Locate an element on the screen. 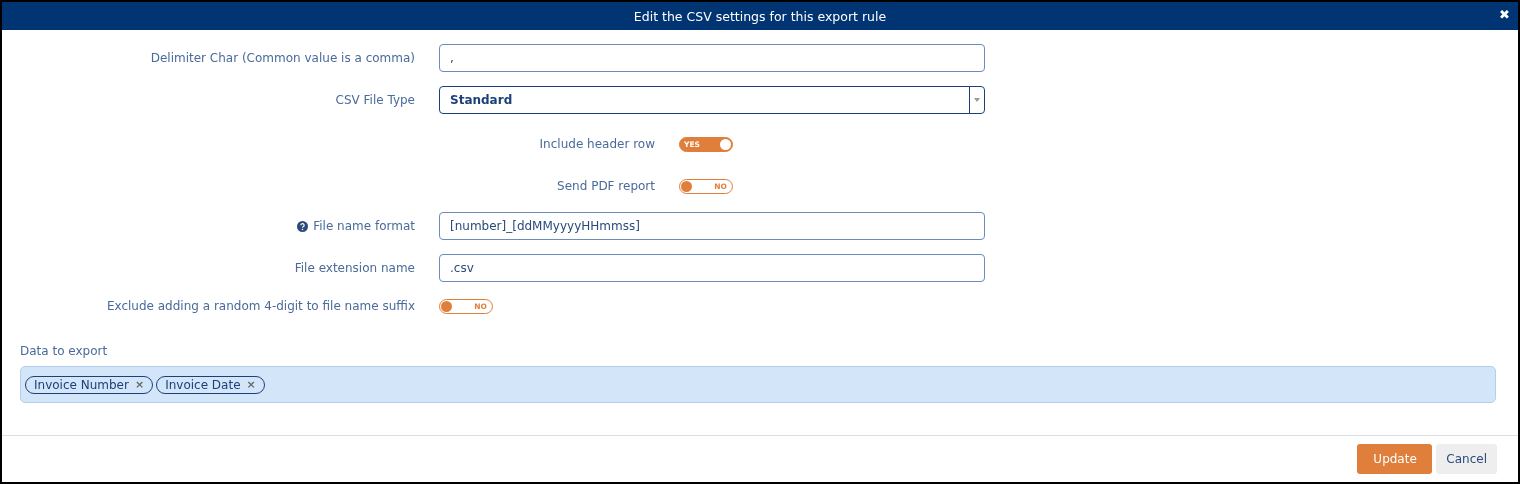  tag-text: Invoice Number is located at coordinates (81, 384).